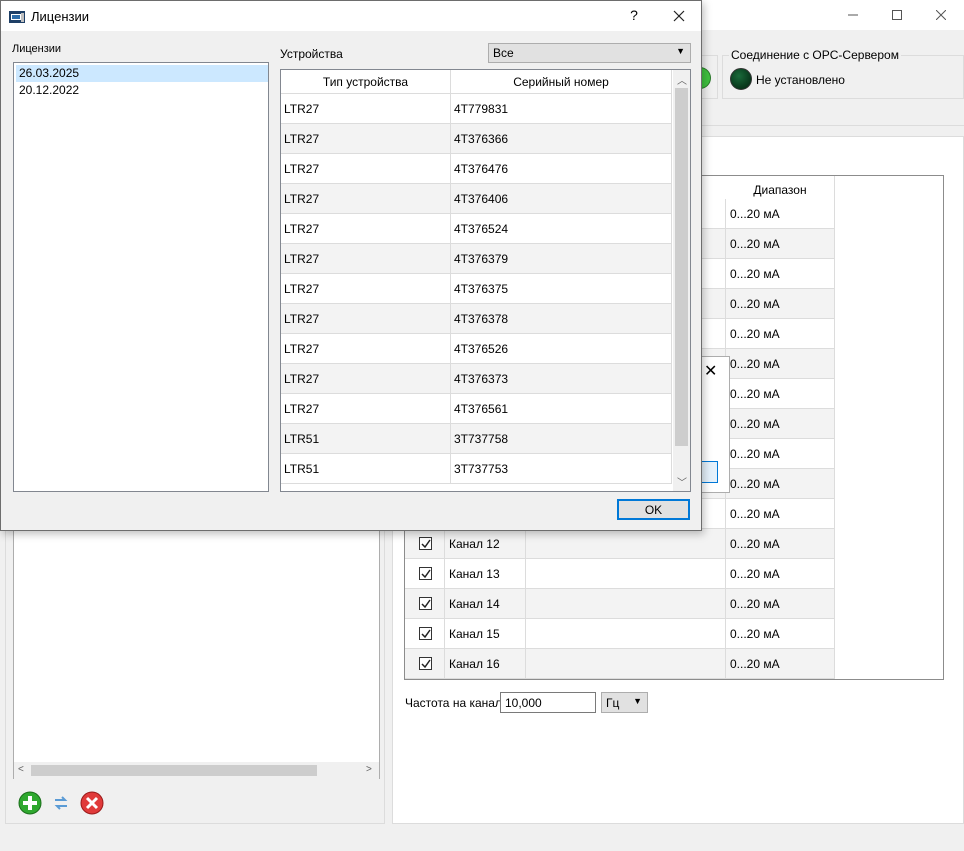 The height and width of the screenshot is (851, 964). I want to click on devices-filter-select: Все ▼, so click(589, 53).